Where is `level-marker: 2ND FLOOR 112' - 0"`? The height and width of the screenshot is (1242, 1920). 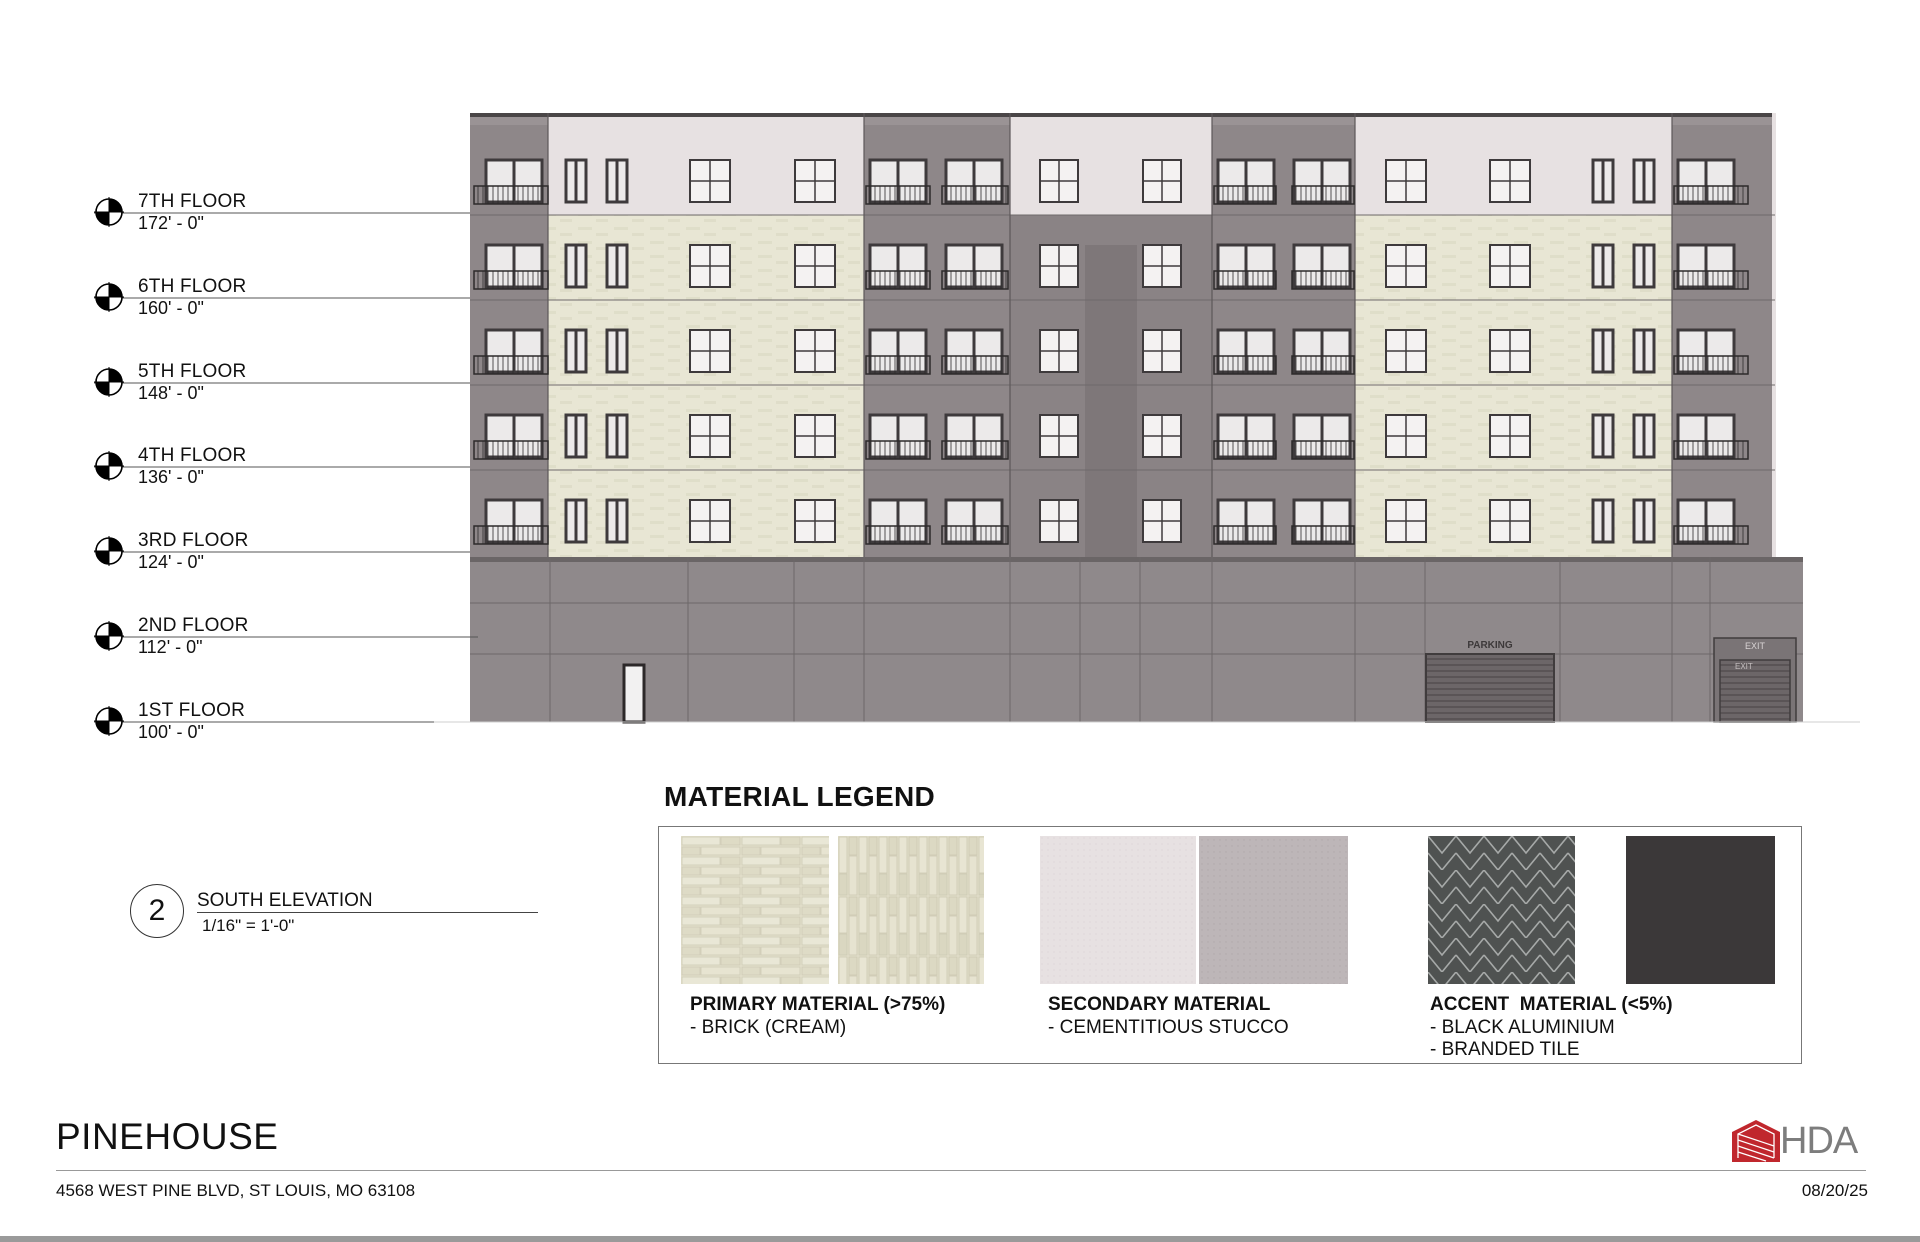 level-marker: 2ND FLOOR 112' - 0" is located at coordinates (290, 636).